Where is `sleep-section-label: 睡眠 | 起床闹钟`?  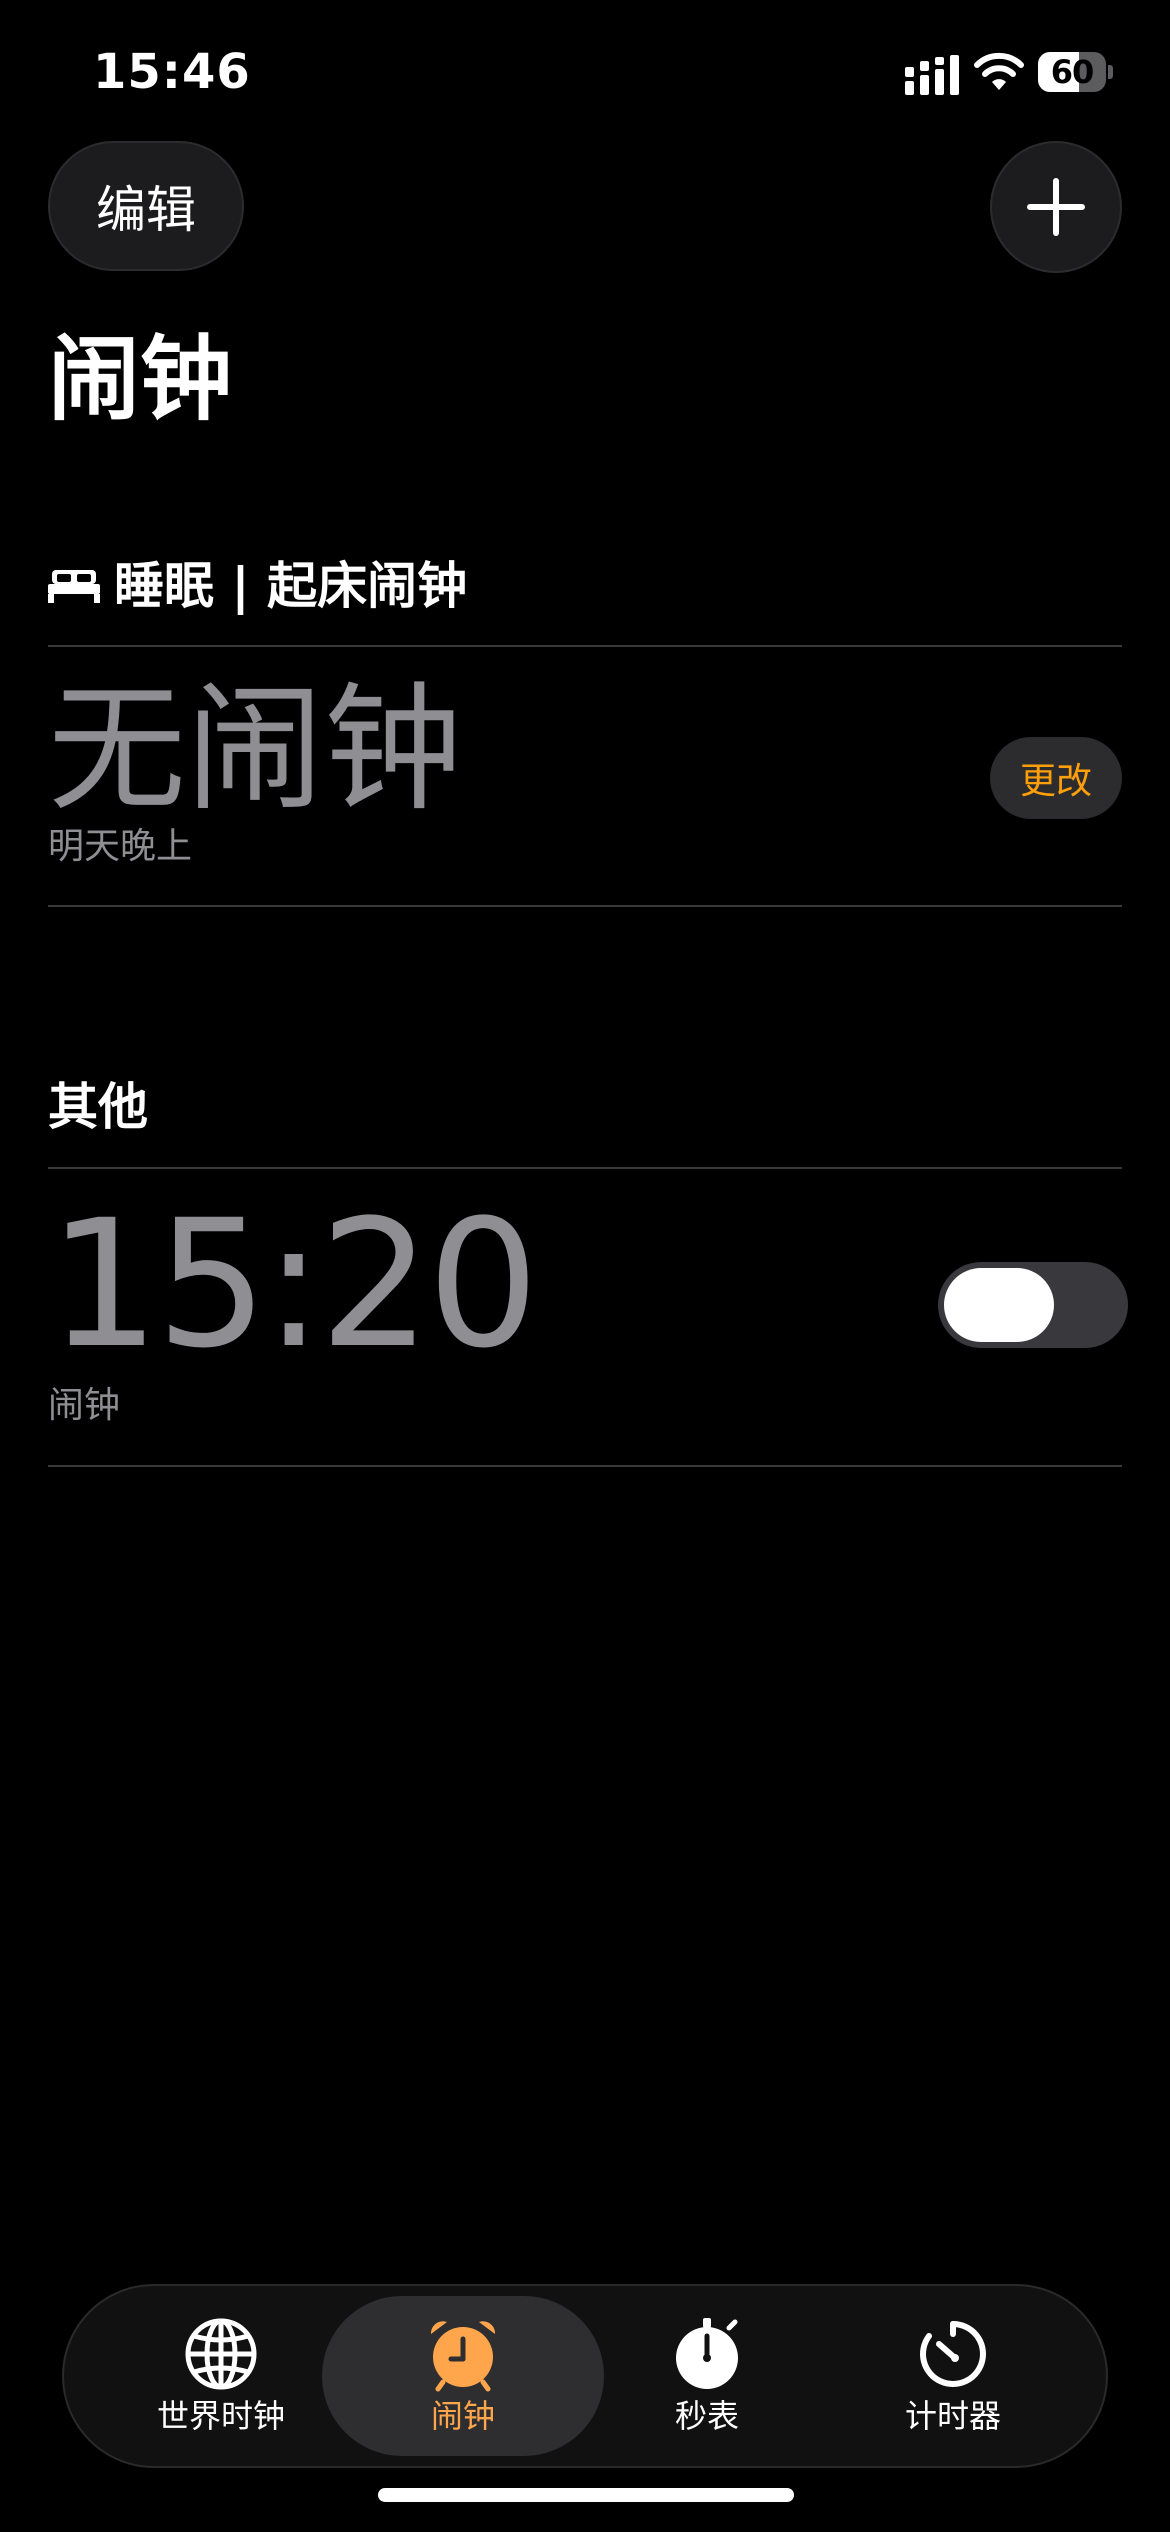
sleep-section-label: 睡眠 | 起床闹钟 is located at coordinates (291, 586).